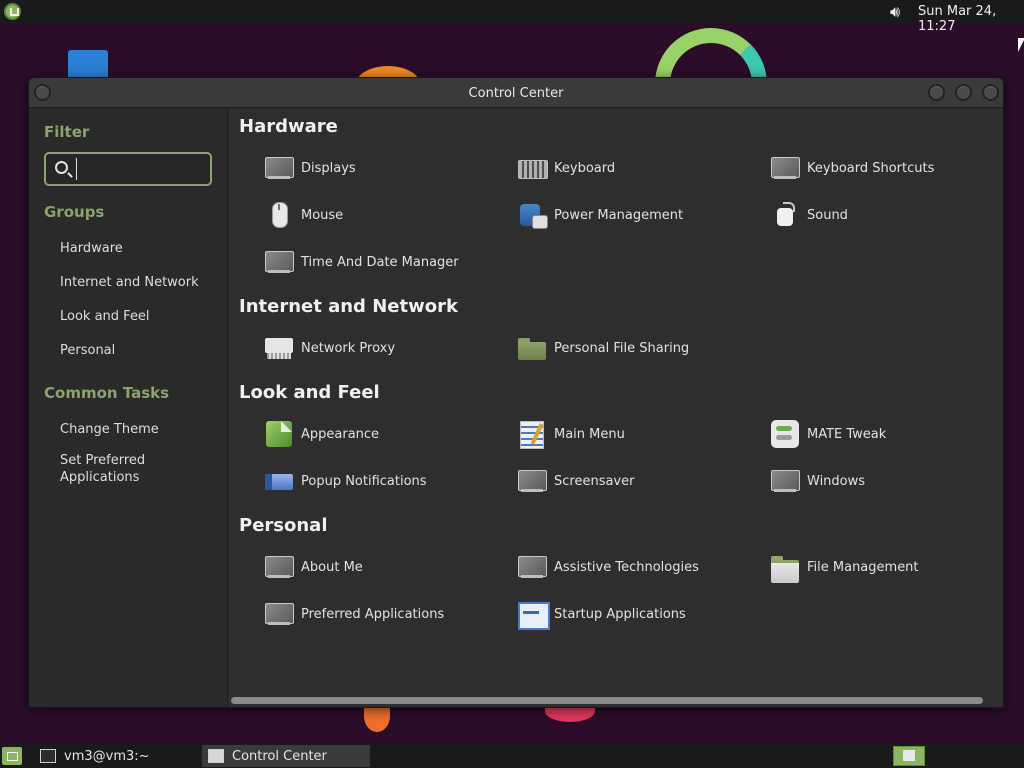 The height and width of the screenshot is (768, 1024). I want to click on item-label: Preferred Applications, so click(373, 614).